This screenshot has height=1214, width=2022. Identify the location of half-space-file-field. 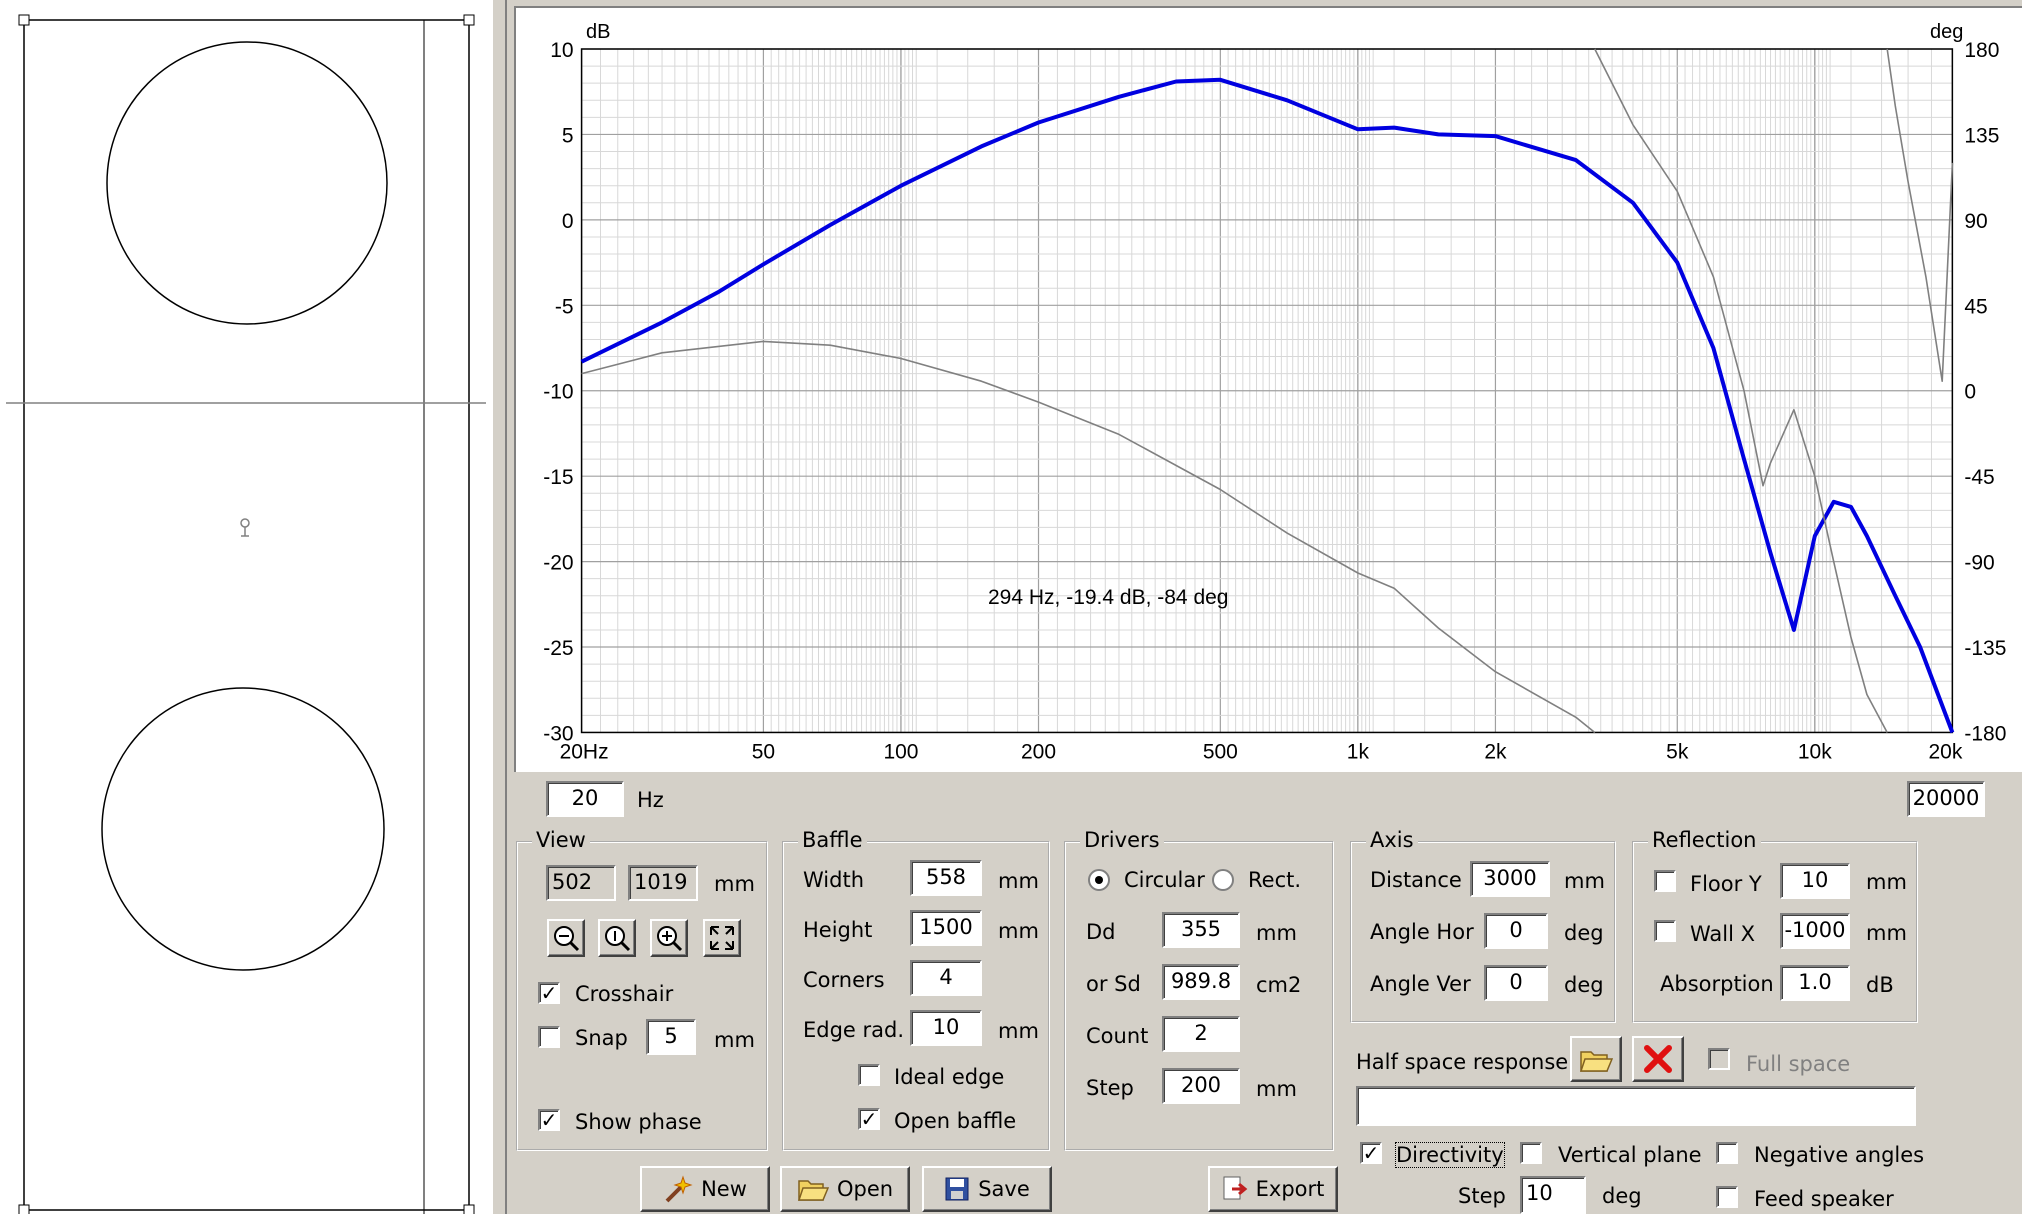
(1636, 1106).